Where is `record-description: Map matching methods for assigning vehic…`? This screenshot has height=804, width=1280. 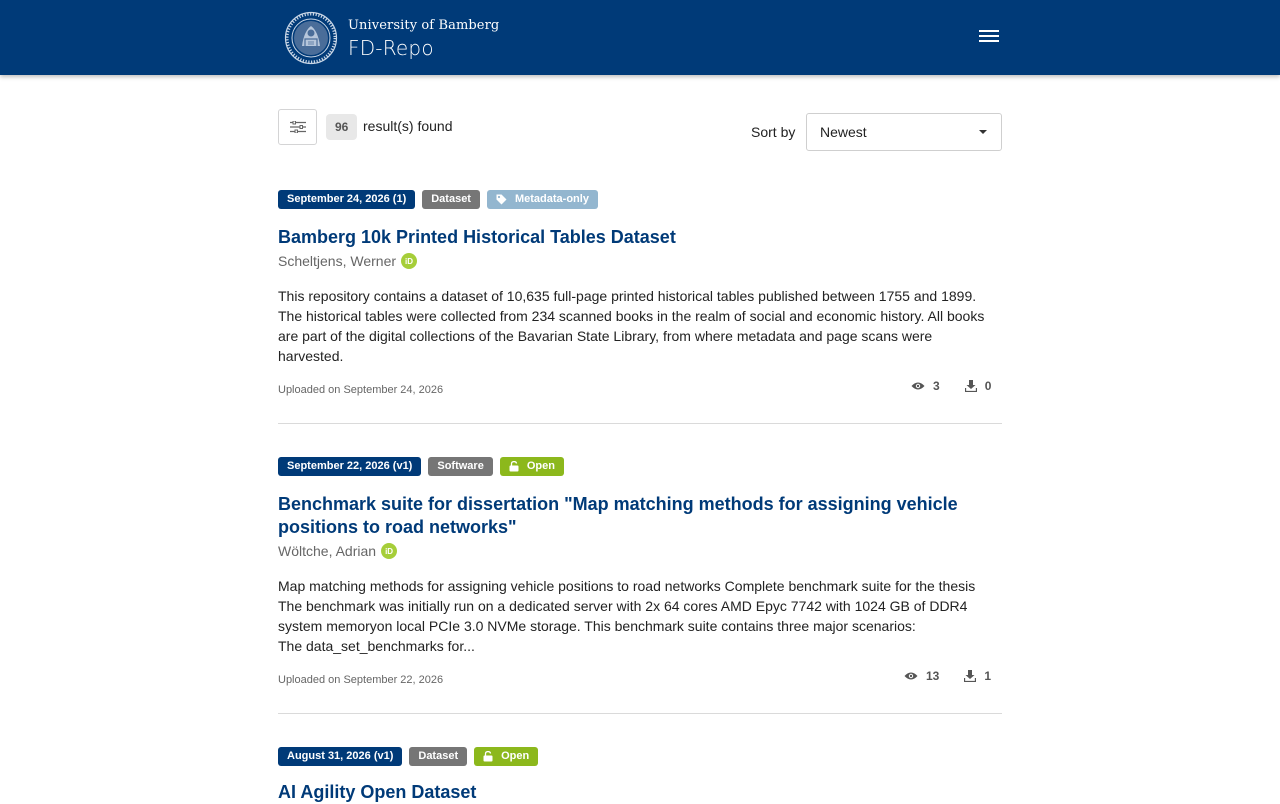 record-description: Map matching methods for assigning vehic… is located at coordinates (640, 616).